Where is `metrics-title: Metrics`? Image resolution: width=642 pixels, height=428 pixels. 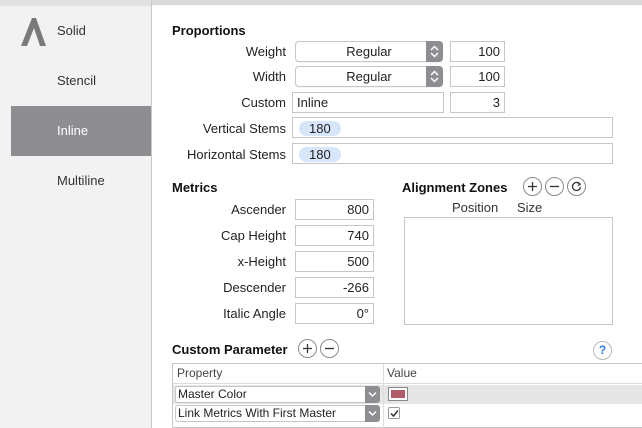
metrics-title: Metrics is located at coordinates (195, 187).